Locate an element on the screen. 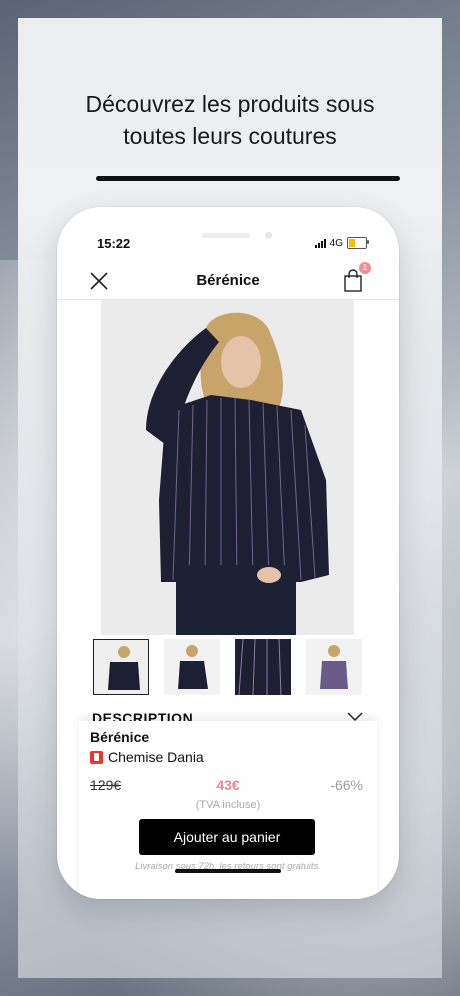  status-time: 15:22 is located at coordinates (114, 243).